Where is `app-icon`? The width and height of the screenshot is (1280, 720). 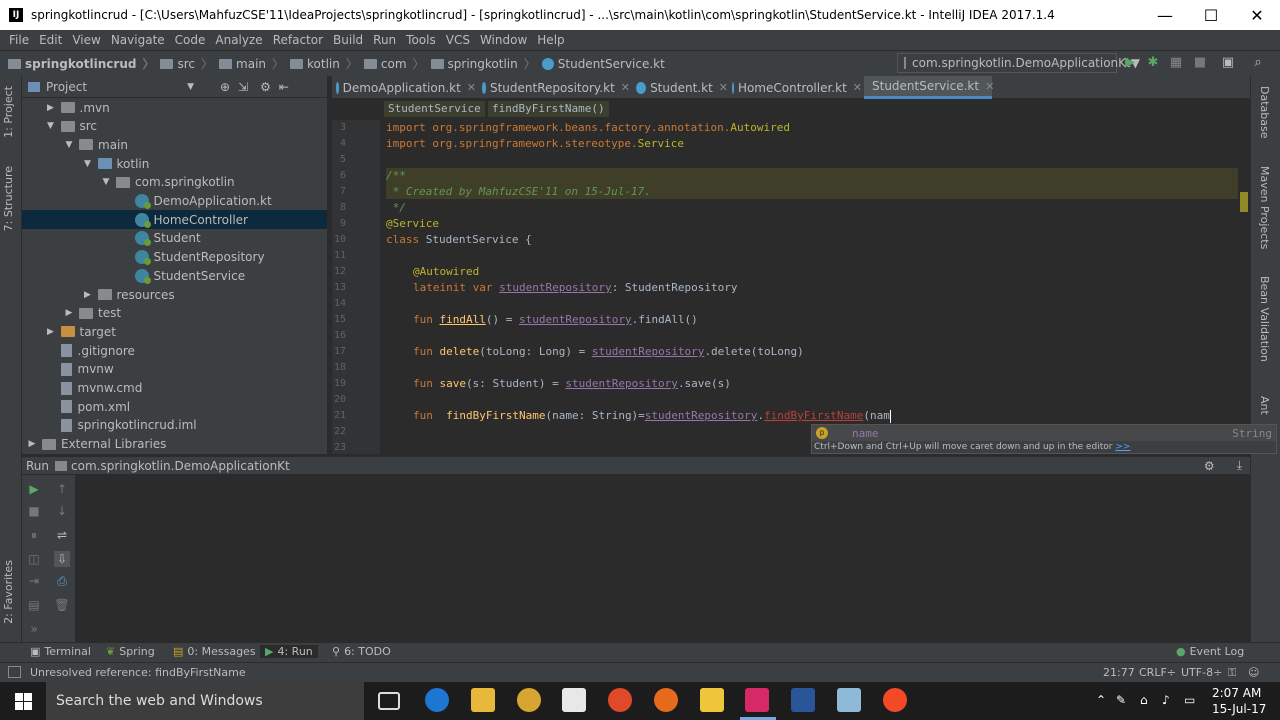
app-icon is located at coordinates (529, 700).